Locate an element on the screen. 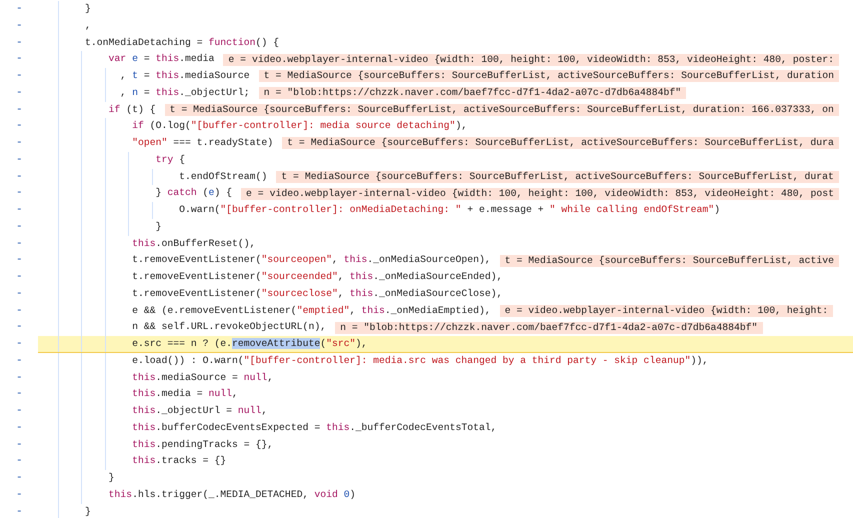 The image size is (853, 518). inline-value: t = MediaSource {sourceBuffers: SourceBufferList, activeSourceBuffers: SourceBufferList, duration is located at coordinates (548, 76).